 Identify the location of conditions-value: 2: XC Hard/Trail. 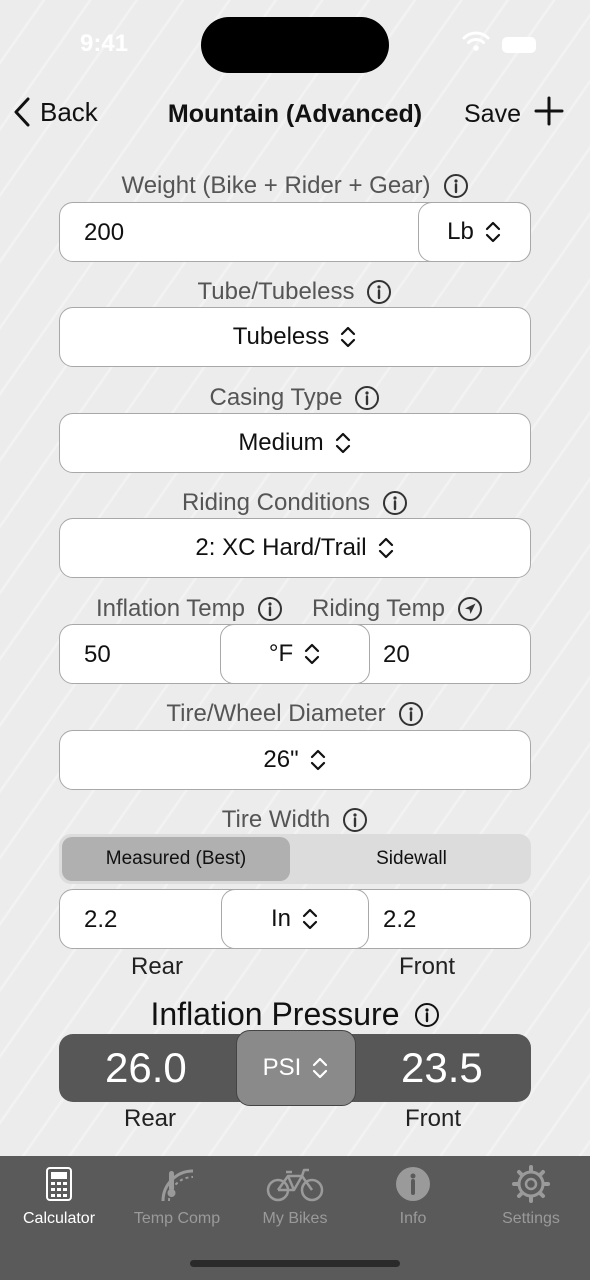
(281, 547).